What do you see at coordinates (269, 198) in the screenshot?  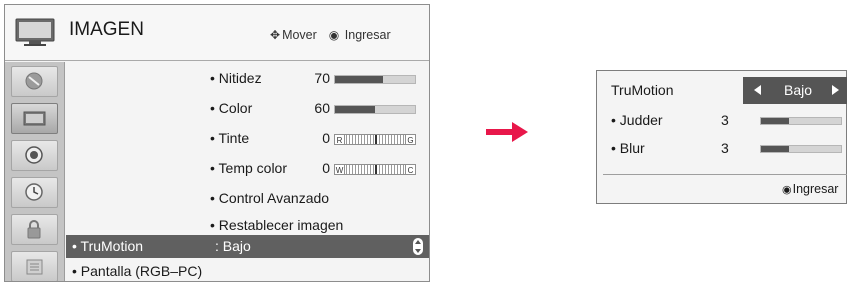 I see `setting-control-avanzado: • Control Avanzado` at bounding box center [269, 198].